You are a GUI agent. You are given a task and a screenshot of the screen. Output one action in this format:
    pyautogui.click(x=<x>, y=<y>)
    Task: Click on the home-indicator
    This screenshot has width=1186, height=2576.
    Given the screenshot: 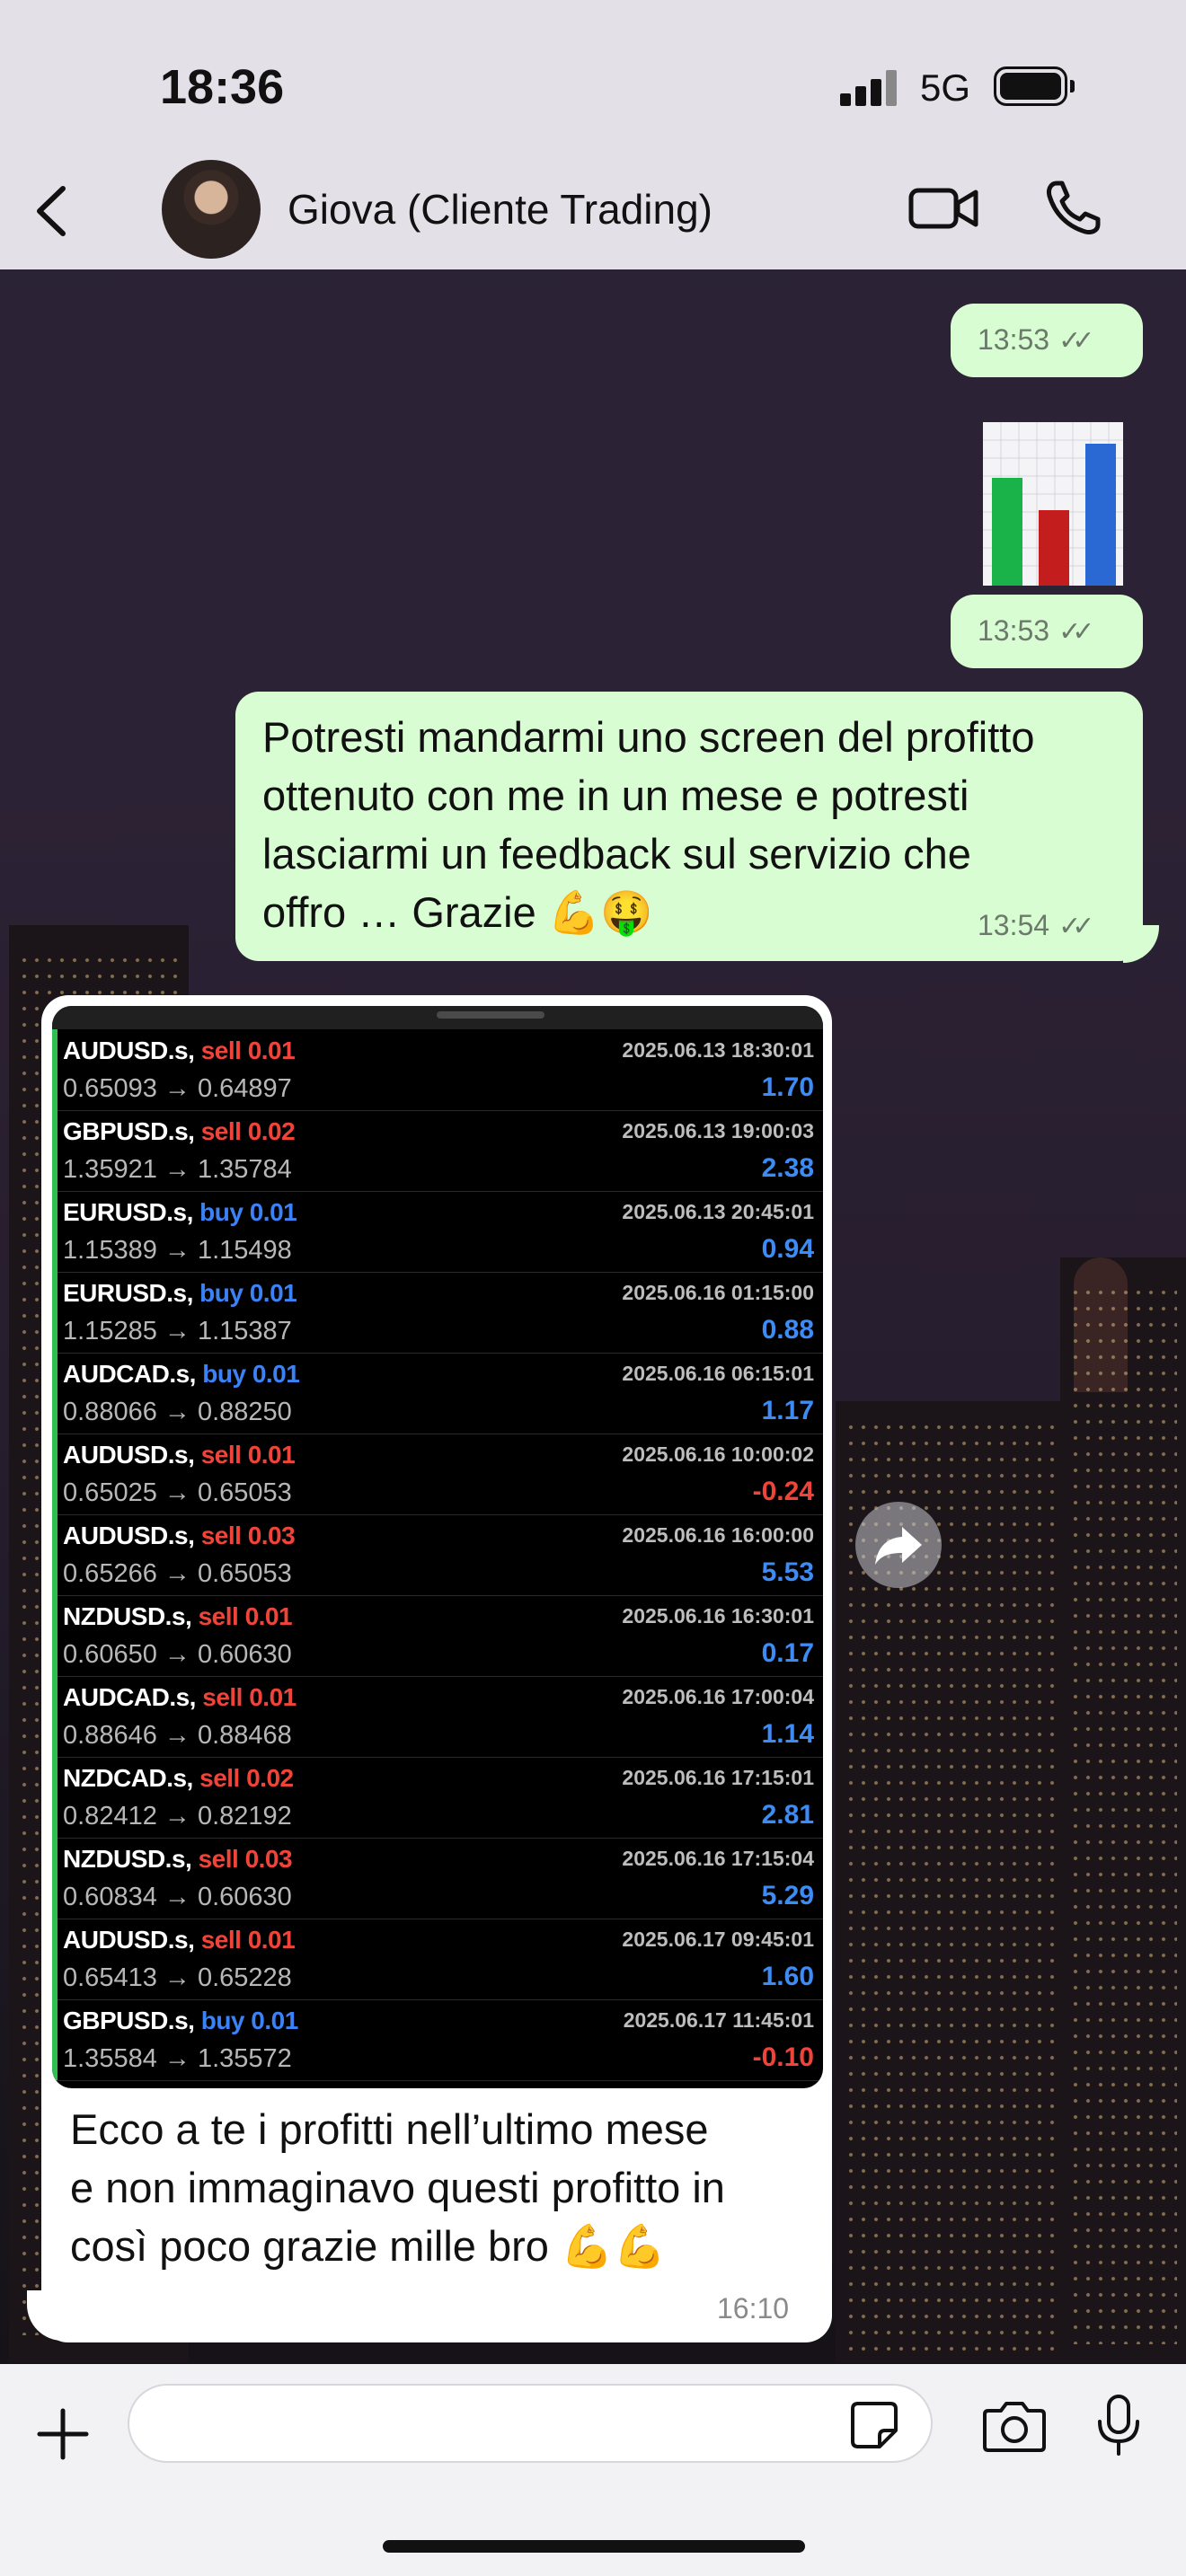 What is the action you would take?
    pyautogui.click(x=594, y=2546)
    